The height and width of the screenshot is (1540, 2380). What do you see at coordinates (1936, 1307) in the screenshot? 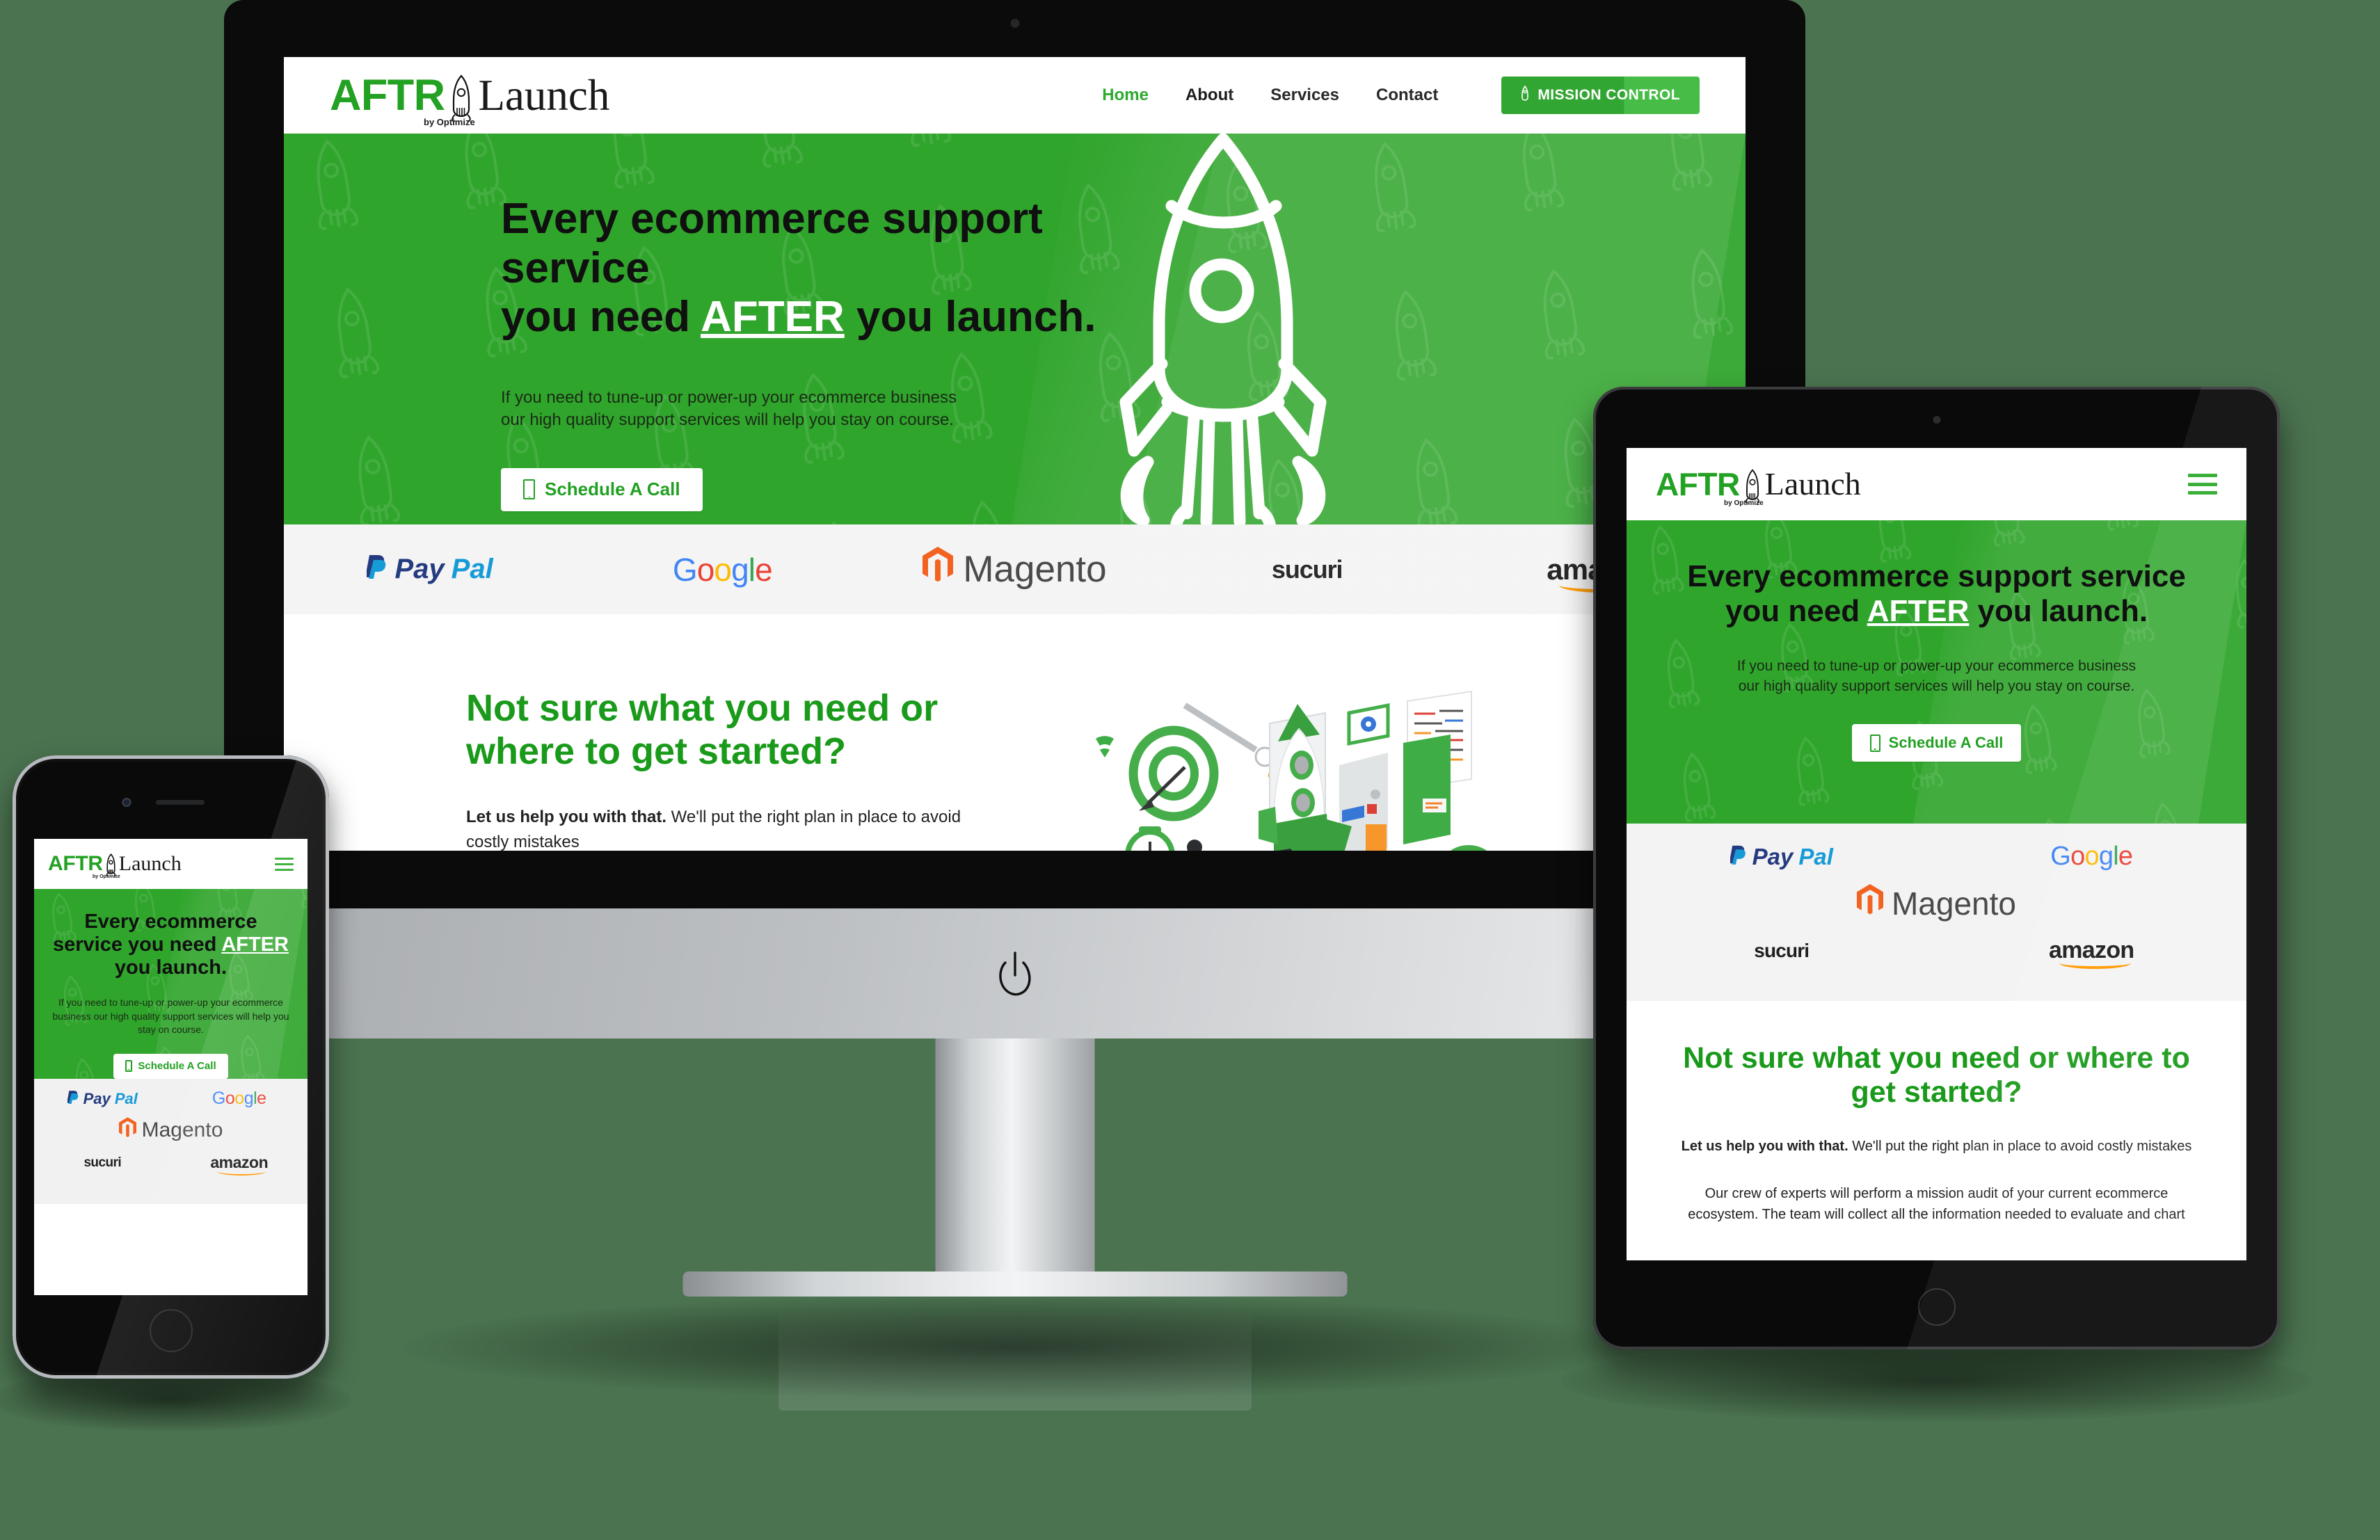
I see `ipad-home-button` at bounding box center [1936, 1307].